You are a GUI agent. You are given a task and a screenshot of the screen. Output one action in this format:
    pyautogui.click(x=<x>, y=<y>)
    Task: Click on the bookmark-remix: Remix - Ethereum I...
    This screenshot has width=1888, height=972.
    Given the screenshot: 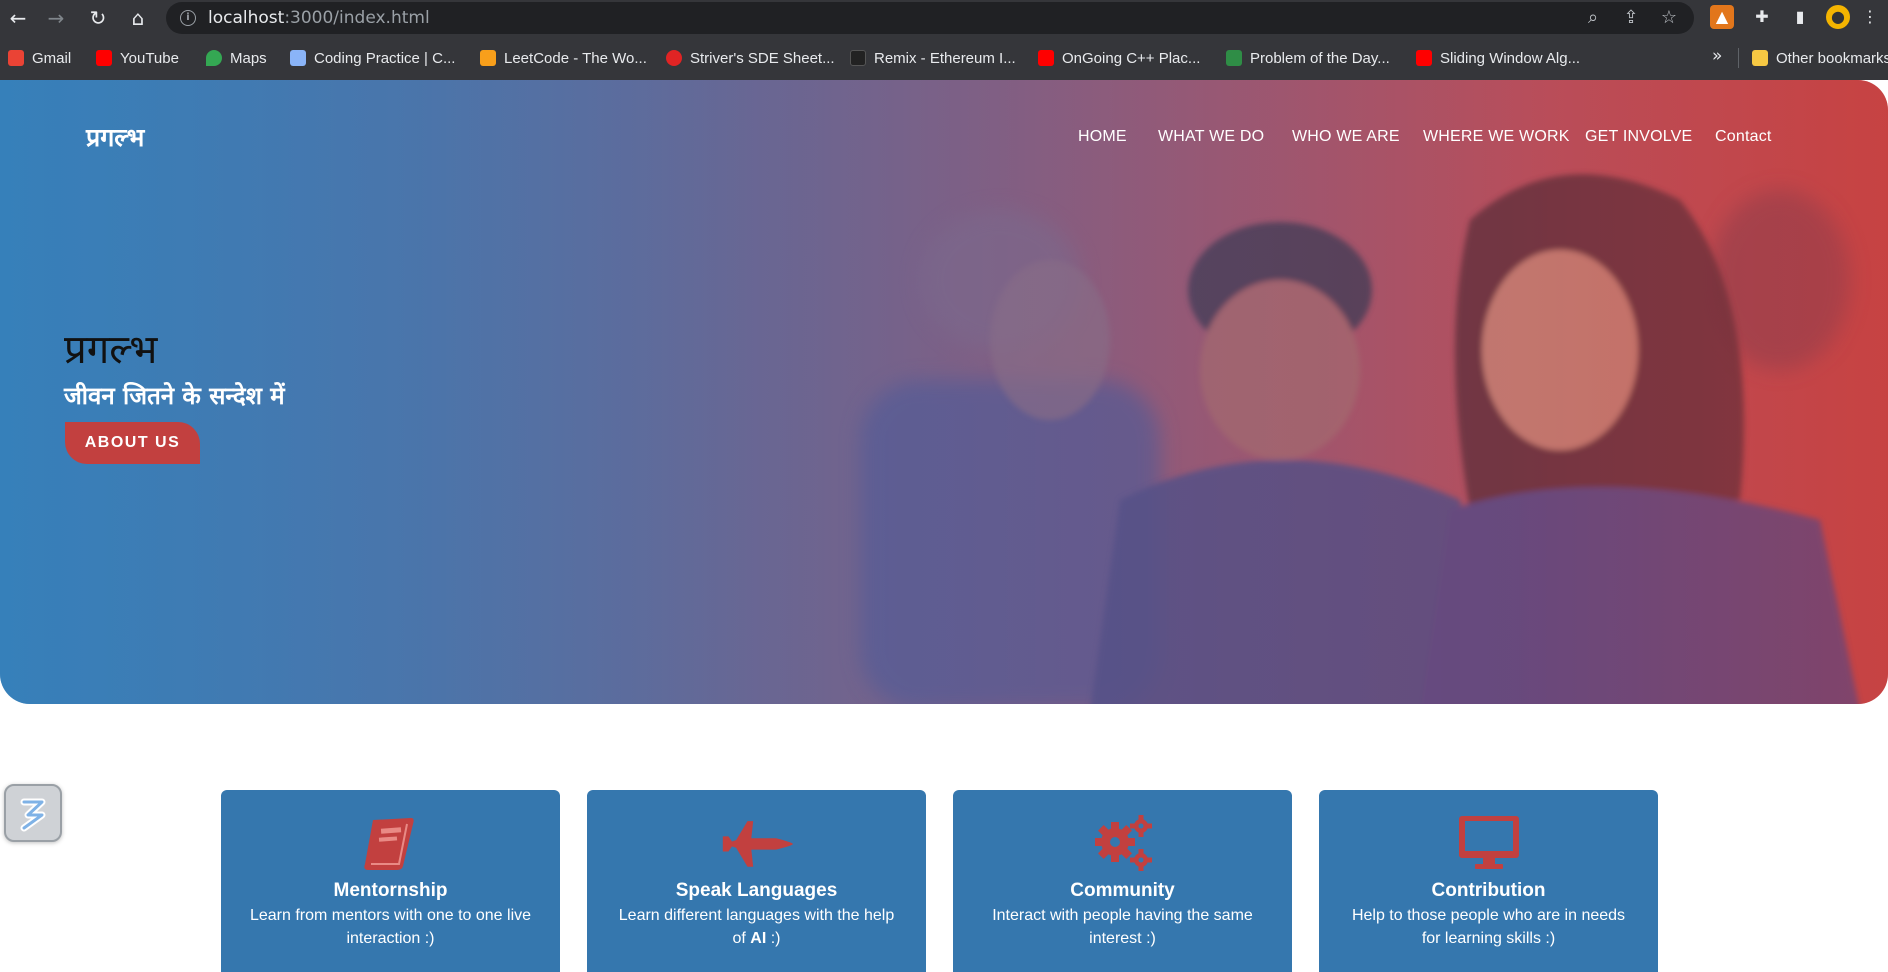 What is the action you would take?
    pyautogui.click(x=933, y=58)
    